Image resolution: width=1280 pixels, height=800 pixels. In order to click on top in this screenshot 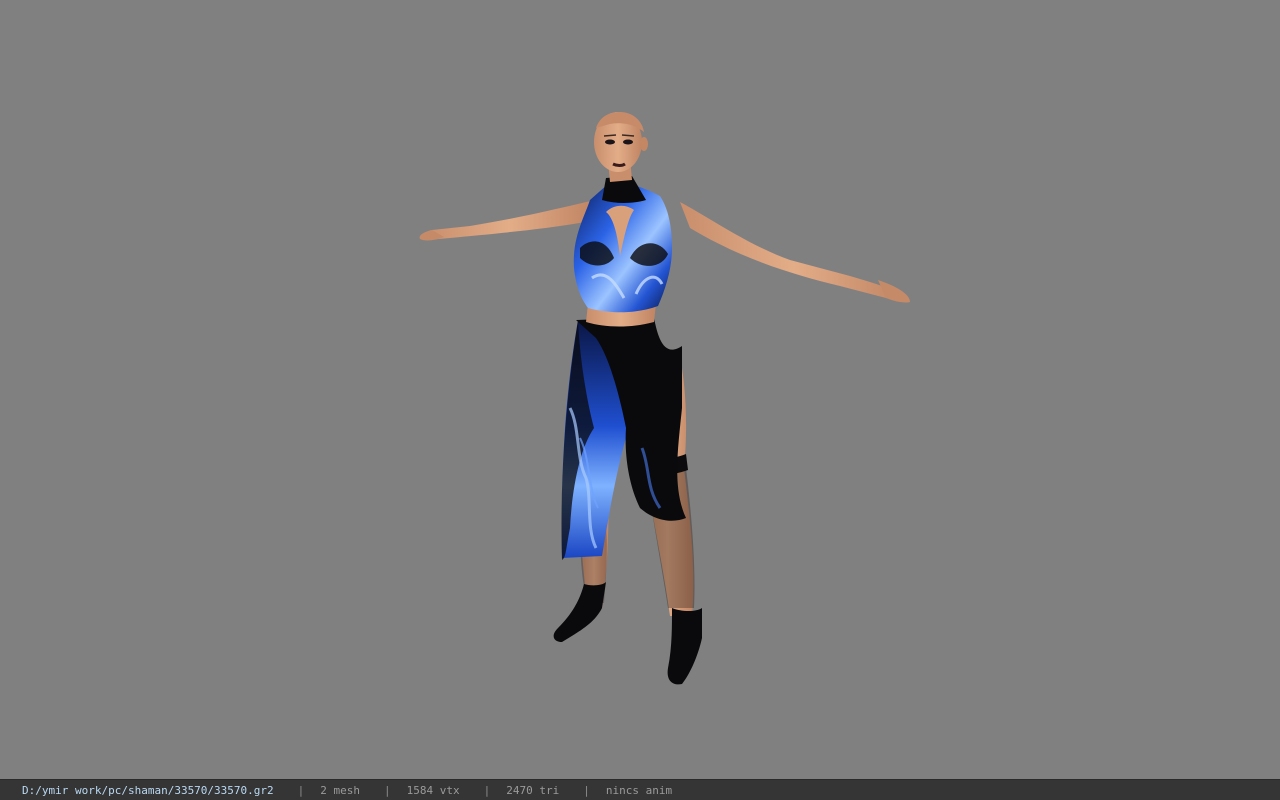, I will do `click(622, 244)`.